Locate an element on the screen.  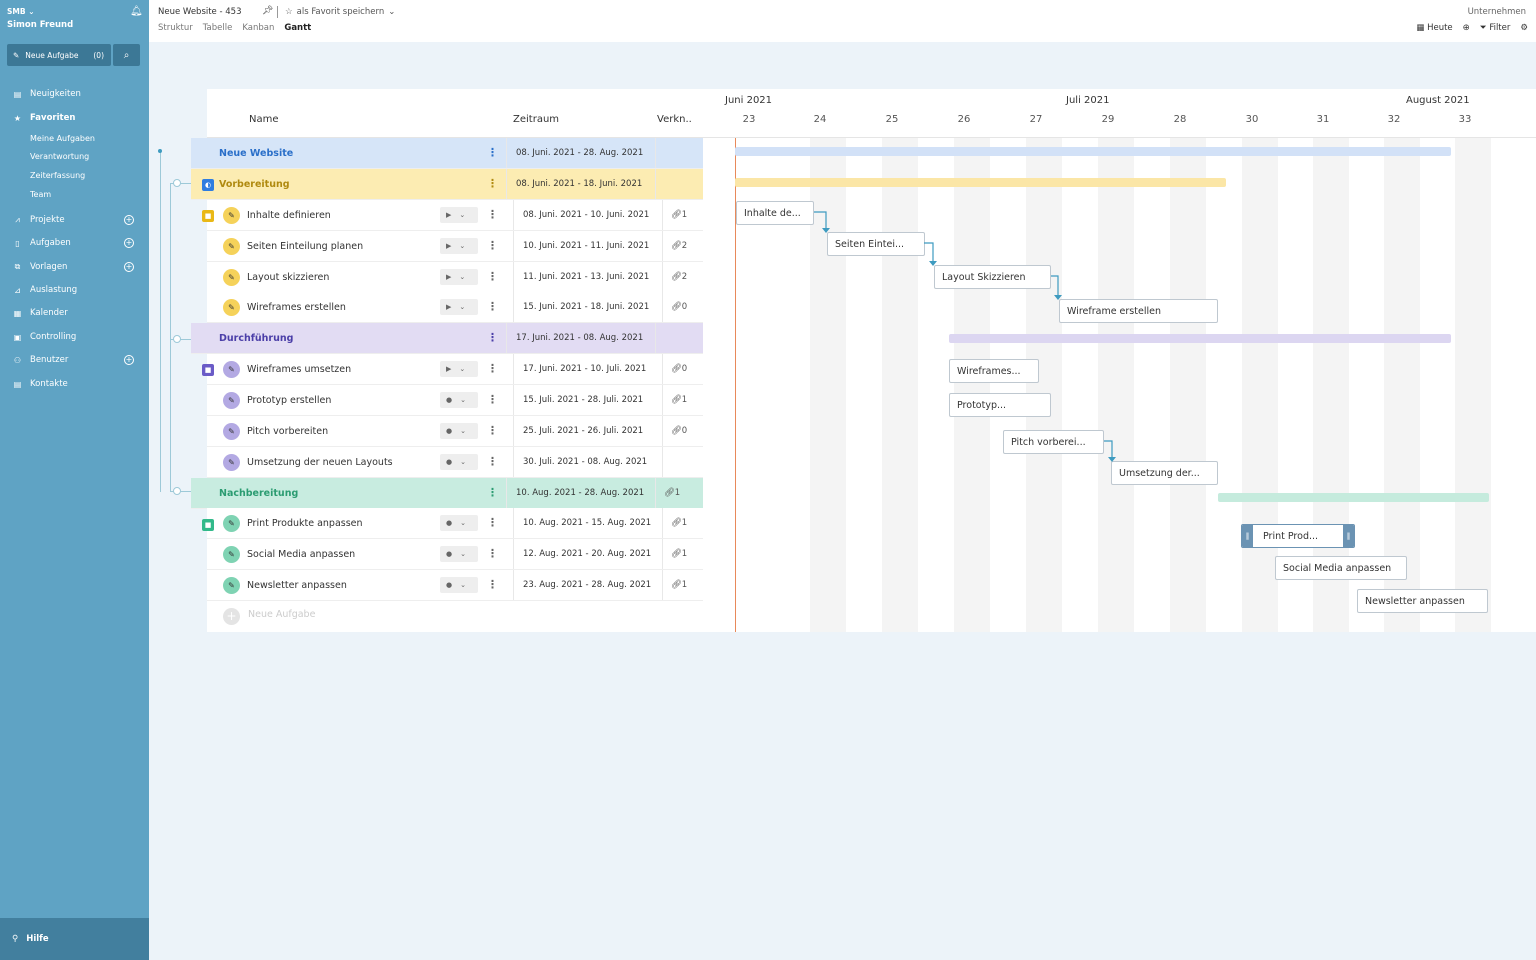
bell-icon: 🔔︎ is located at coordinates (136, 11).